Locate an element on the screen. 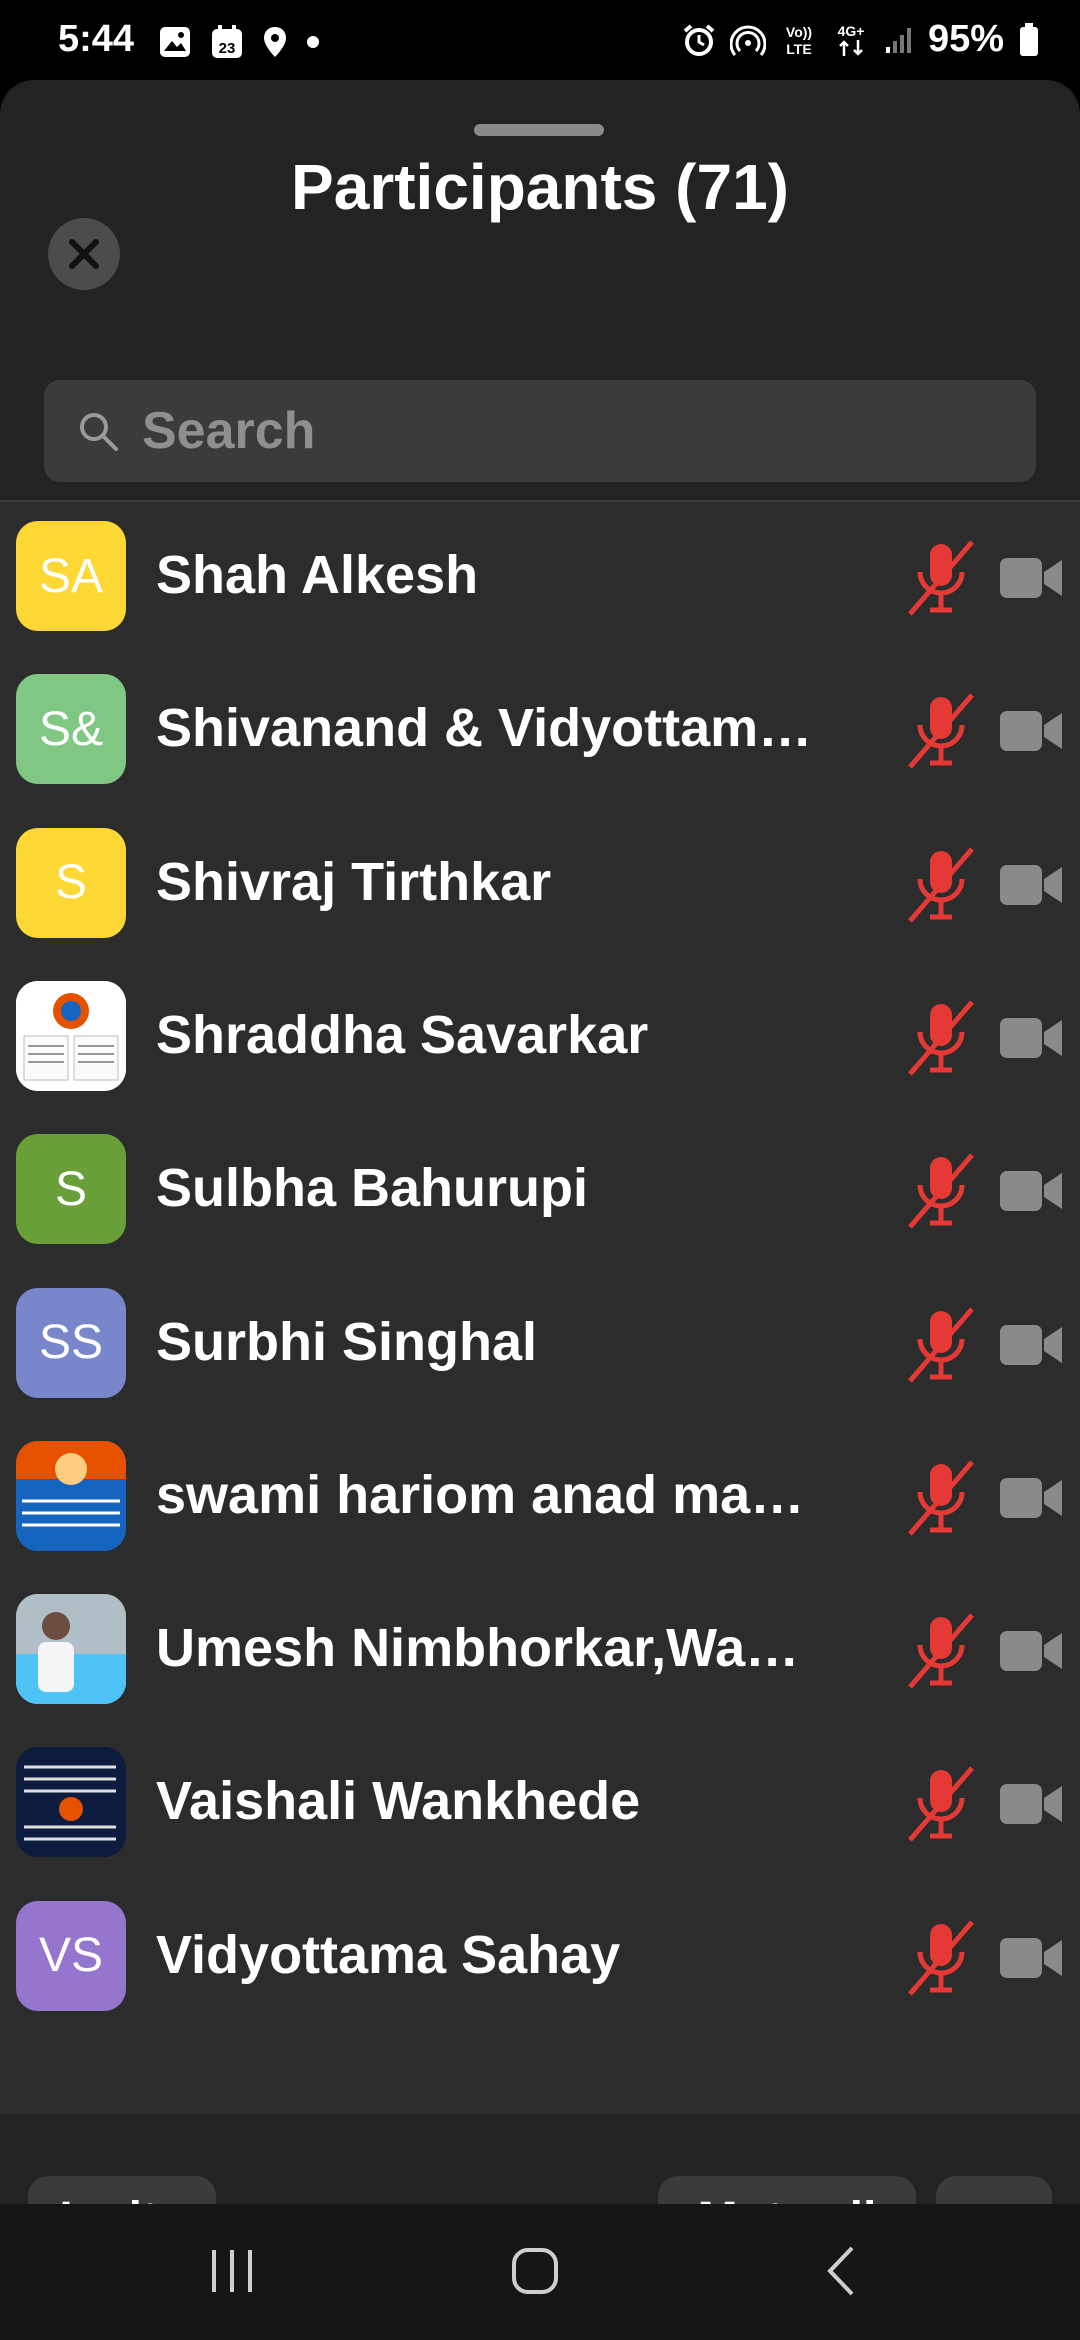 Image resolution: width=1080 pixels, height=2340 pixels. avatar: VS is located at coordinates (71, 1955).